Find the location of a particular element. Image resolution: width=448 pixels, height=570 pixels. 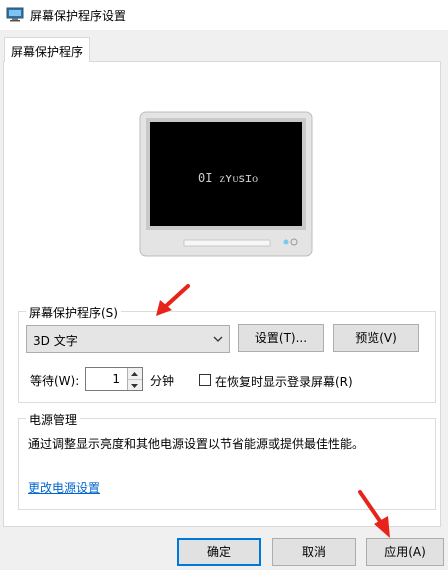

tab-label: 屏幕保护程序 is located at coordinates (47, 52).